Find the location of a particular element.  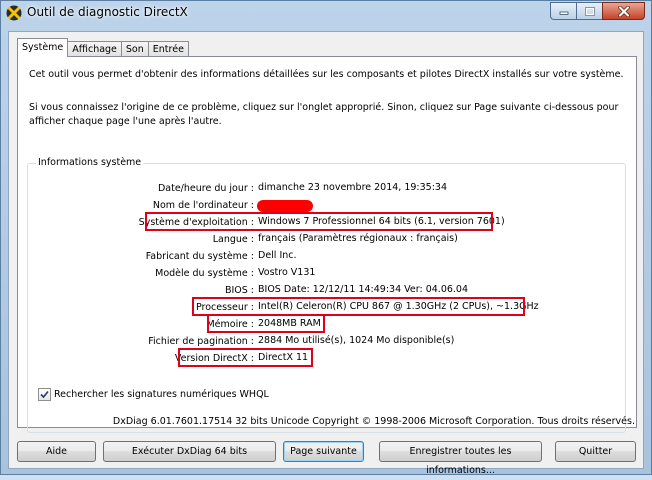

help-button: Aide is located at coordinates (56, 451).